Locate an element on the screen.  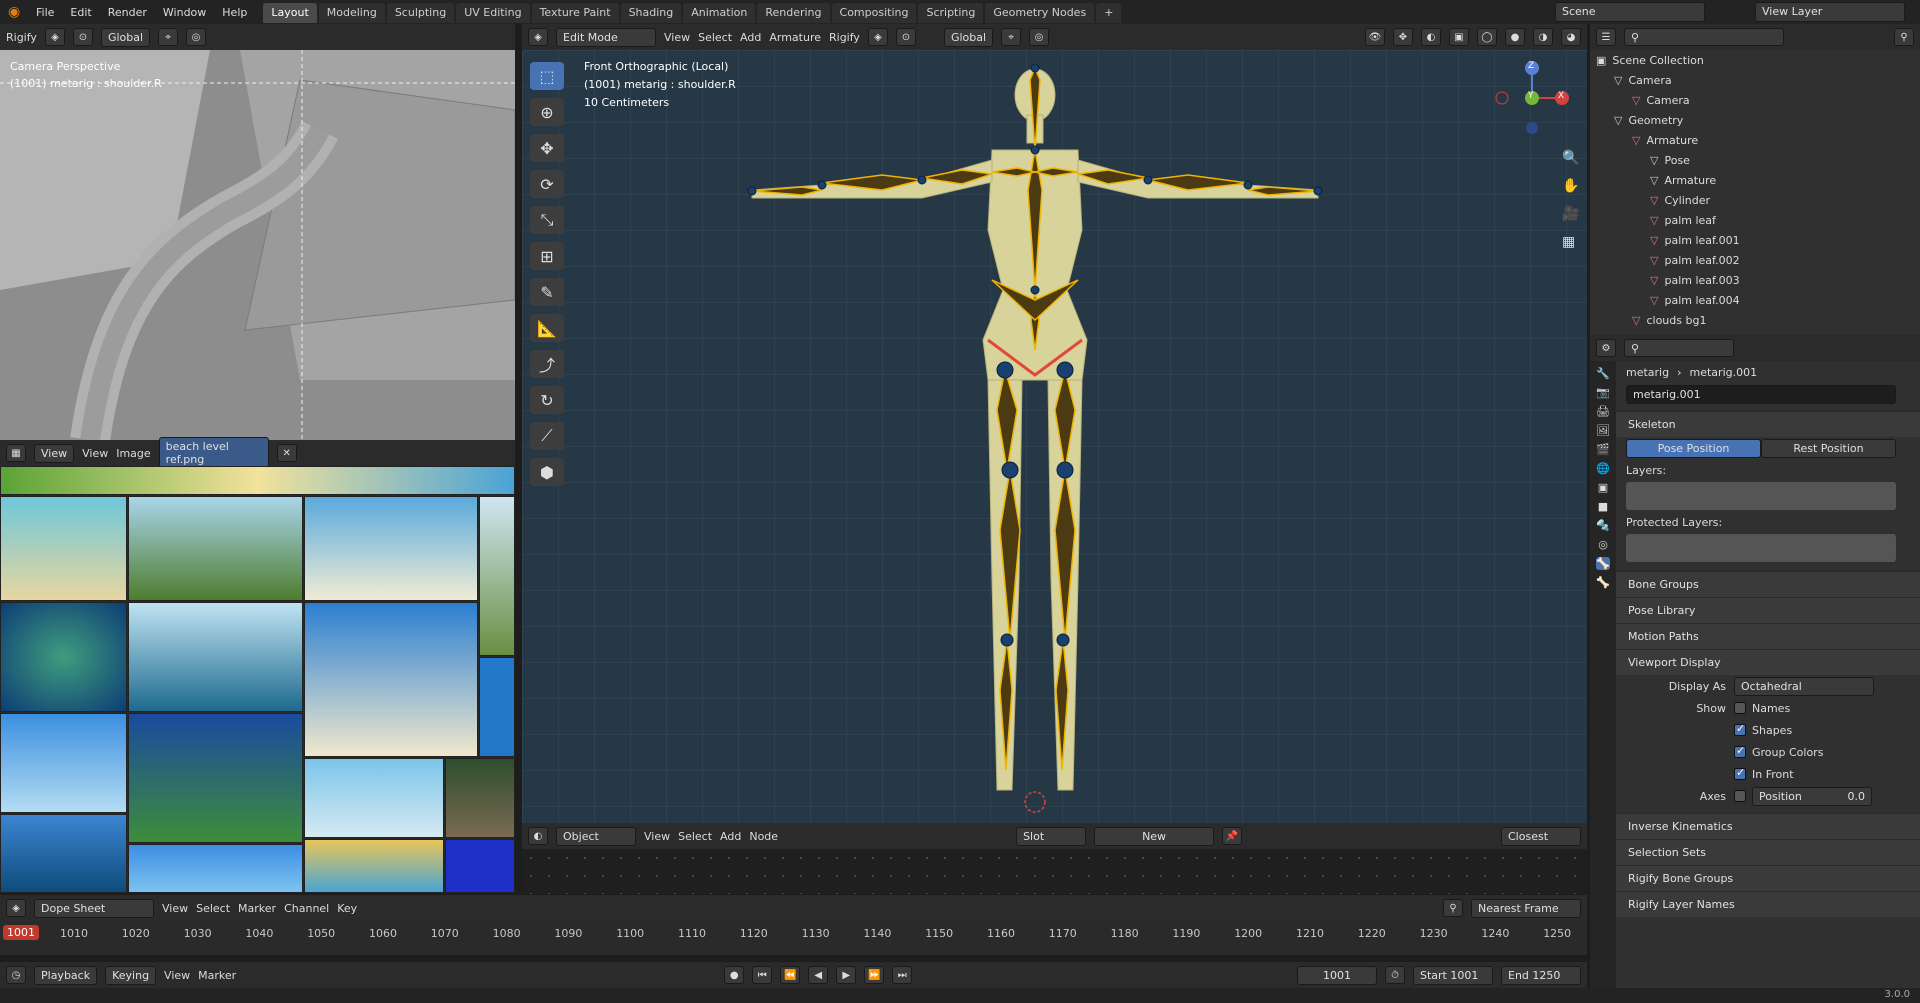
scene-collection-row: ▣ Scene Collection is located at coordinates (1755, 60).